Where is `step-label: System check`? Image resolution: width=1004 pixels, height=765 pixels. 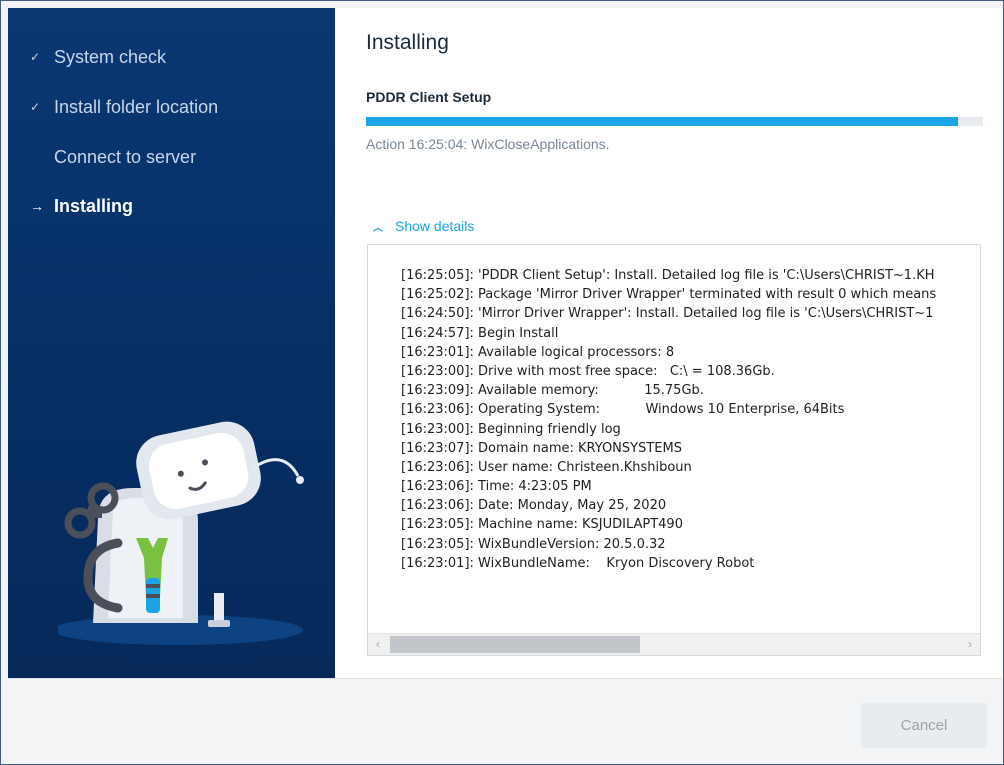
step-label: System check is located at coordinates (110, 56).